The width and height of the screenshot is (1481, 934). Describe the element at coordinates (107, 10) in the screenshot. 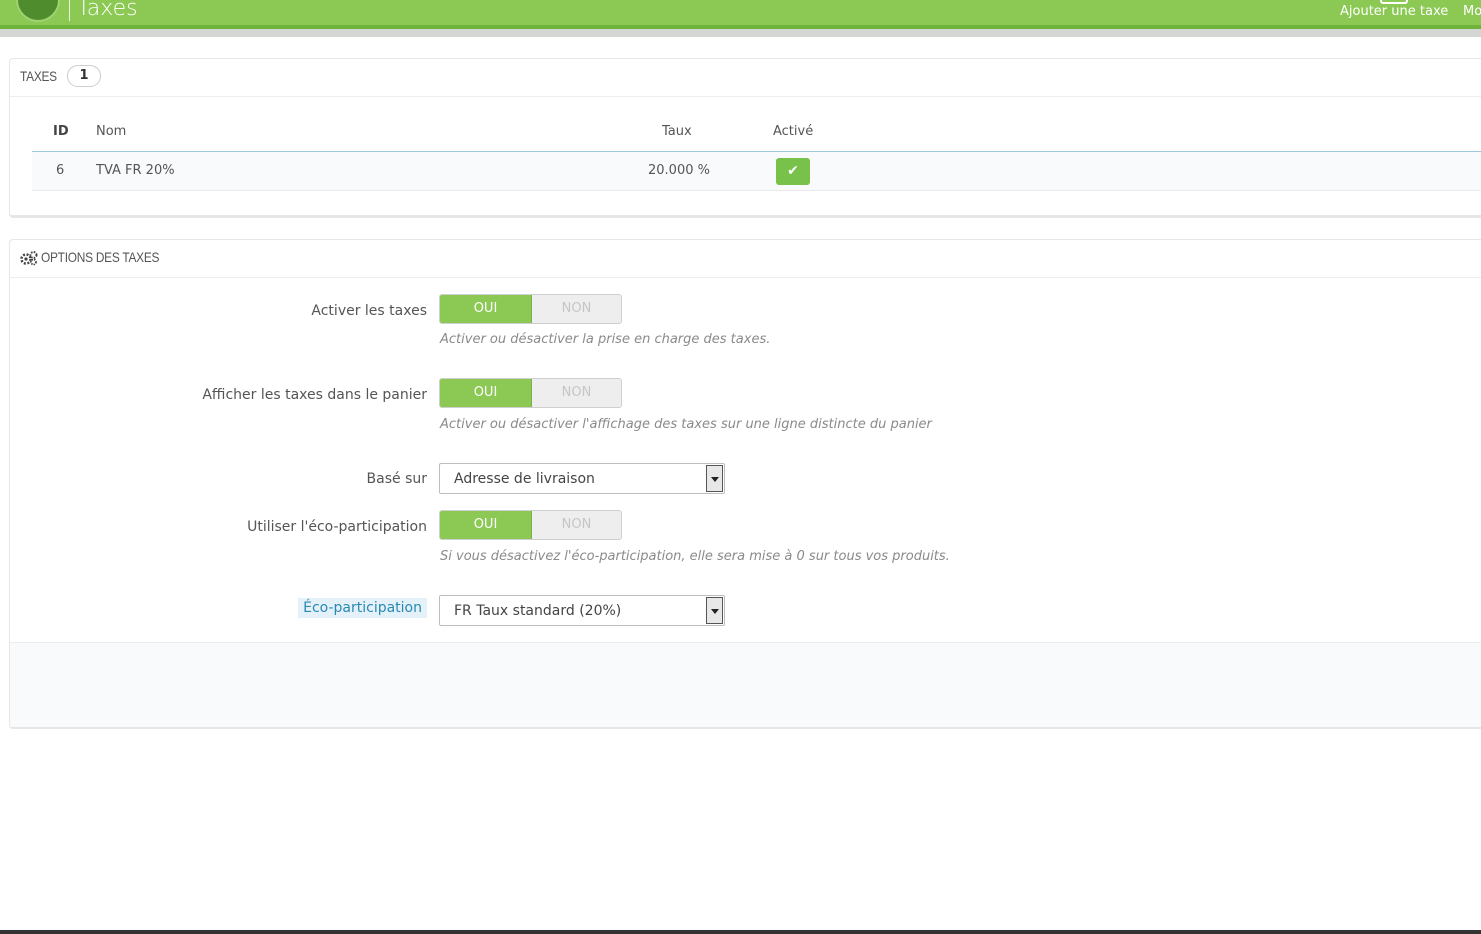

I see `page-title: Taxes` at that location.